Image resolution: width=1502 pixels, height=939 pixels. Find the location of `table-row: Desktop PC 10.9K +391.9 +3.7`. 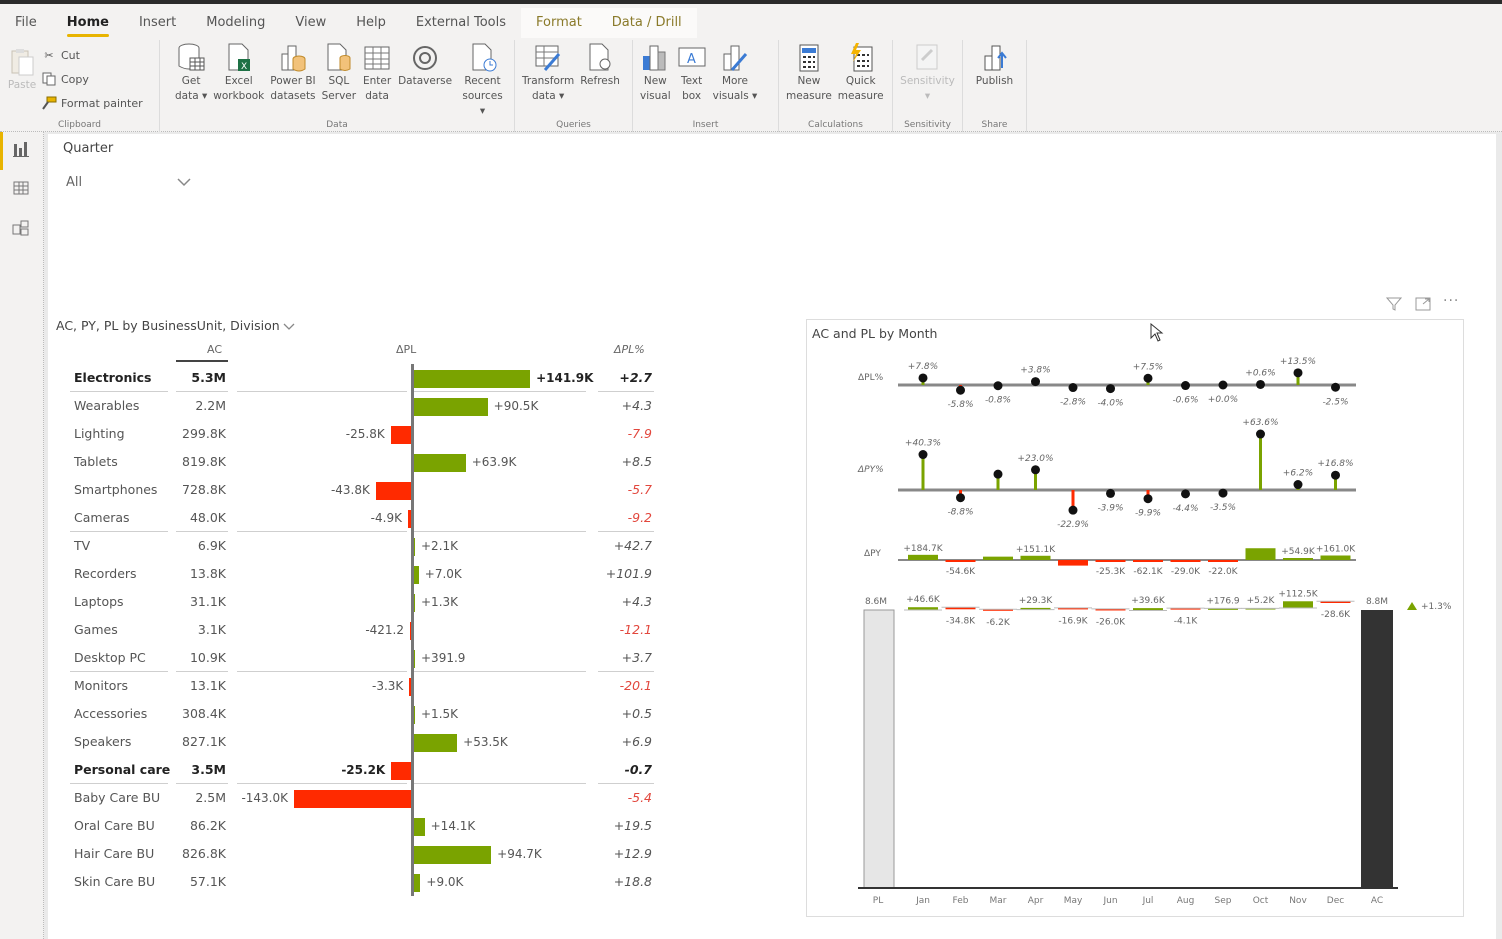

table-row: Desktop PC 10.9K +391.9 +3.7 is located at coordinates (365, 658).